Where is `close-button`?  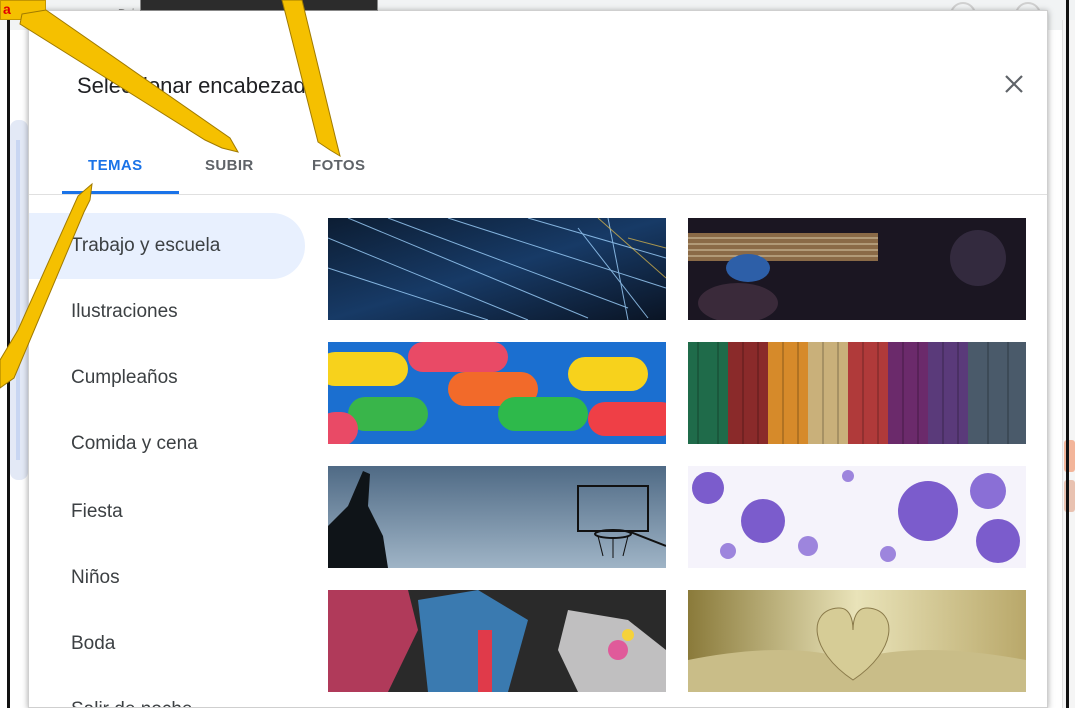
close-button is located at coordinates (1014, 84).